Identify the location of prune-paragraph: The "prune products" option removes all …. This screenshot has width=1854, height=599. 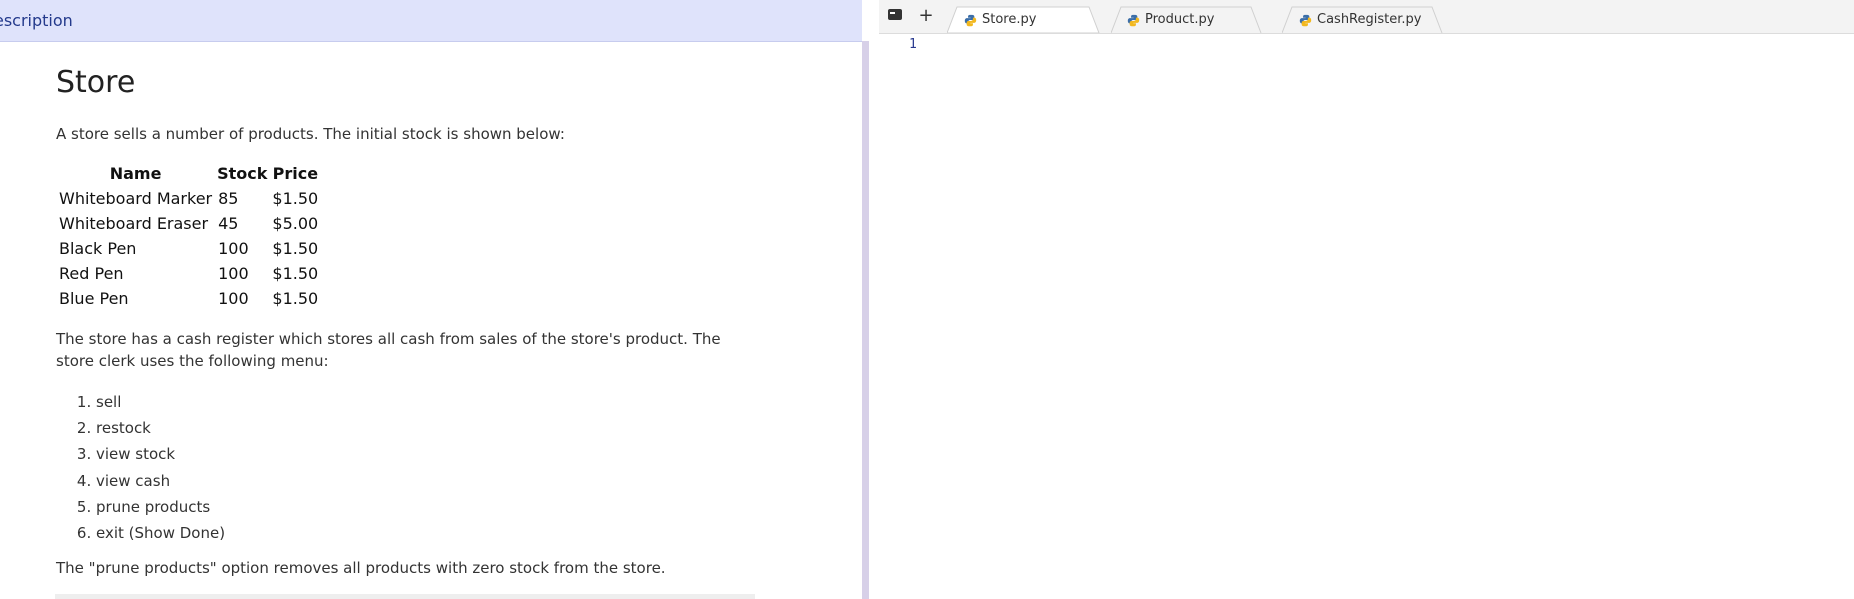
(361, 568).